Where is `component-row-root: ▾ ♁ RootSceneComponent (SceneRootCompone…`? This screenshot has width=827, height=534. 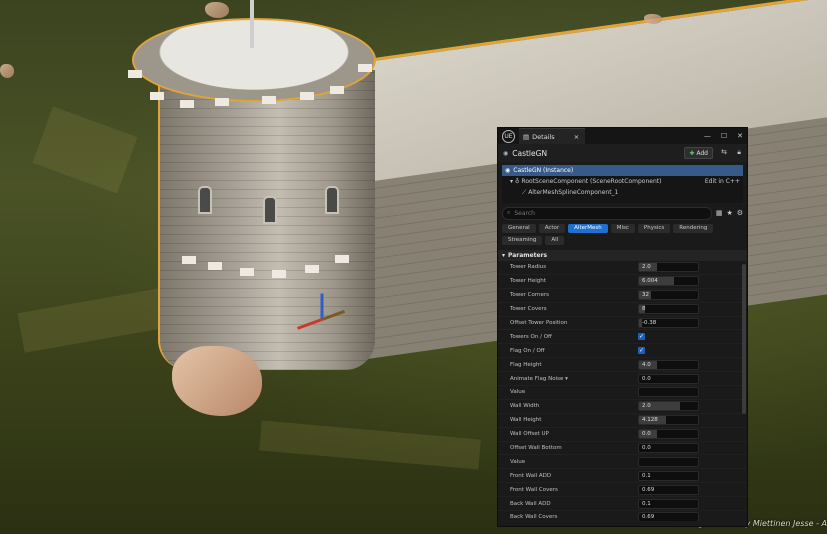
component-row-root: ▾ ♁ RootSceneComponent (SceneRootCompone… is located at coordinates (622, 181).